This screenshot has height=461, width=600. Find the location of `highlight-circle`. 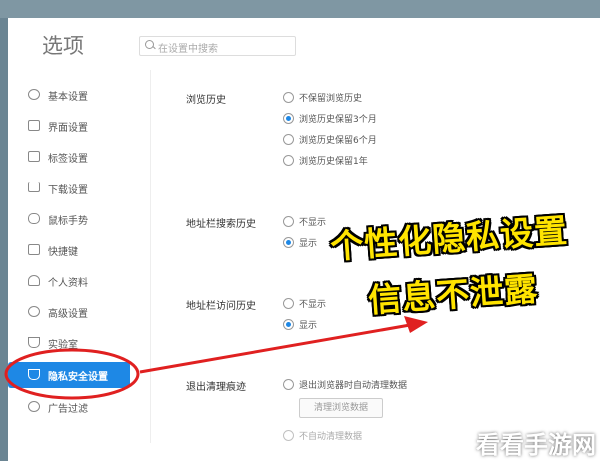

highlight-circle is located at coordinates (72, 374).